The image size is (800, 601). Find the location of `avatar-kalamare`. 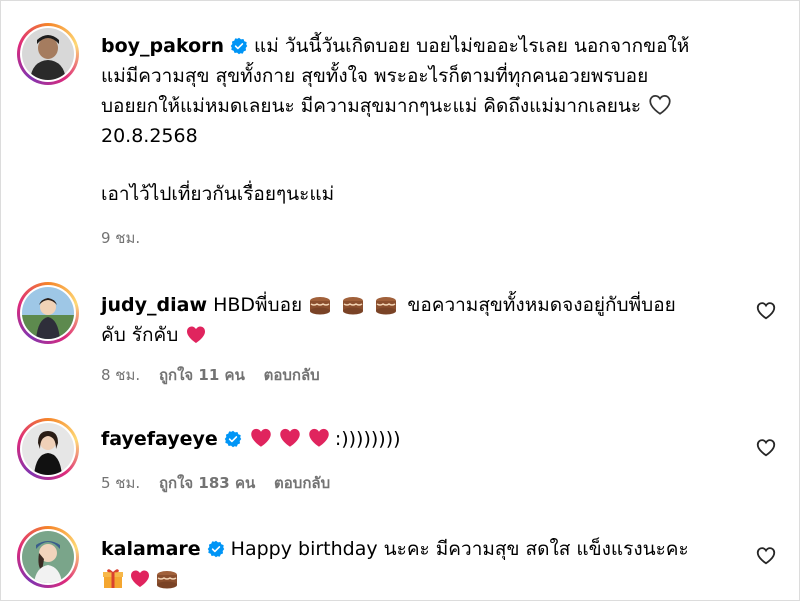

avatar-kalamare is located at coordinates (48, 557).